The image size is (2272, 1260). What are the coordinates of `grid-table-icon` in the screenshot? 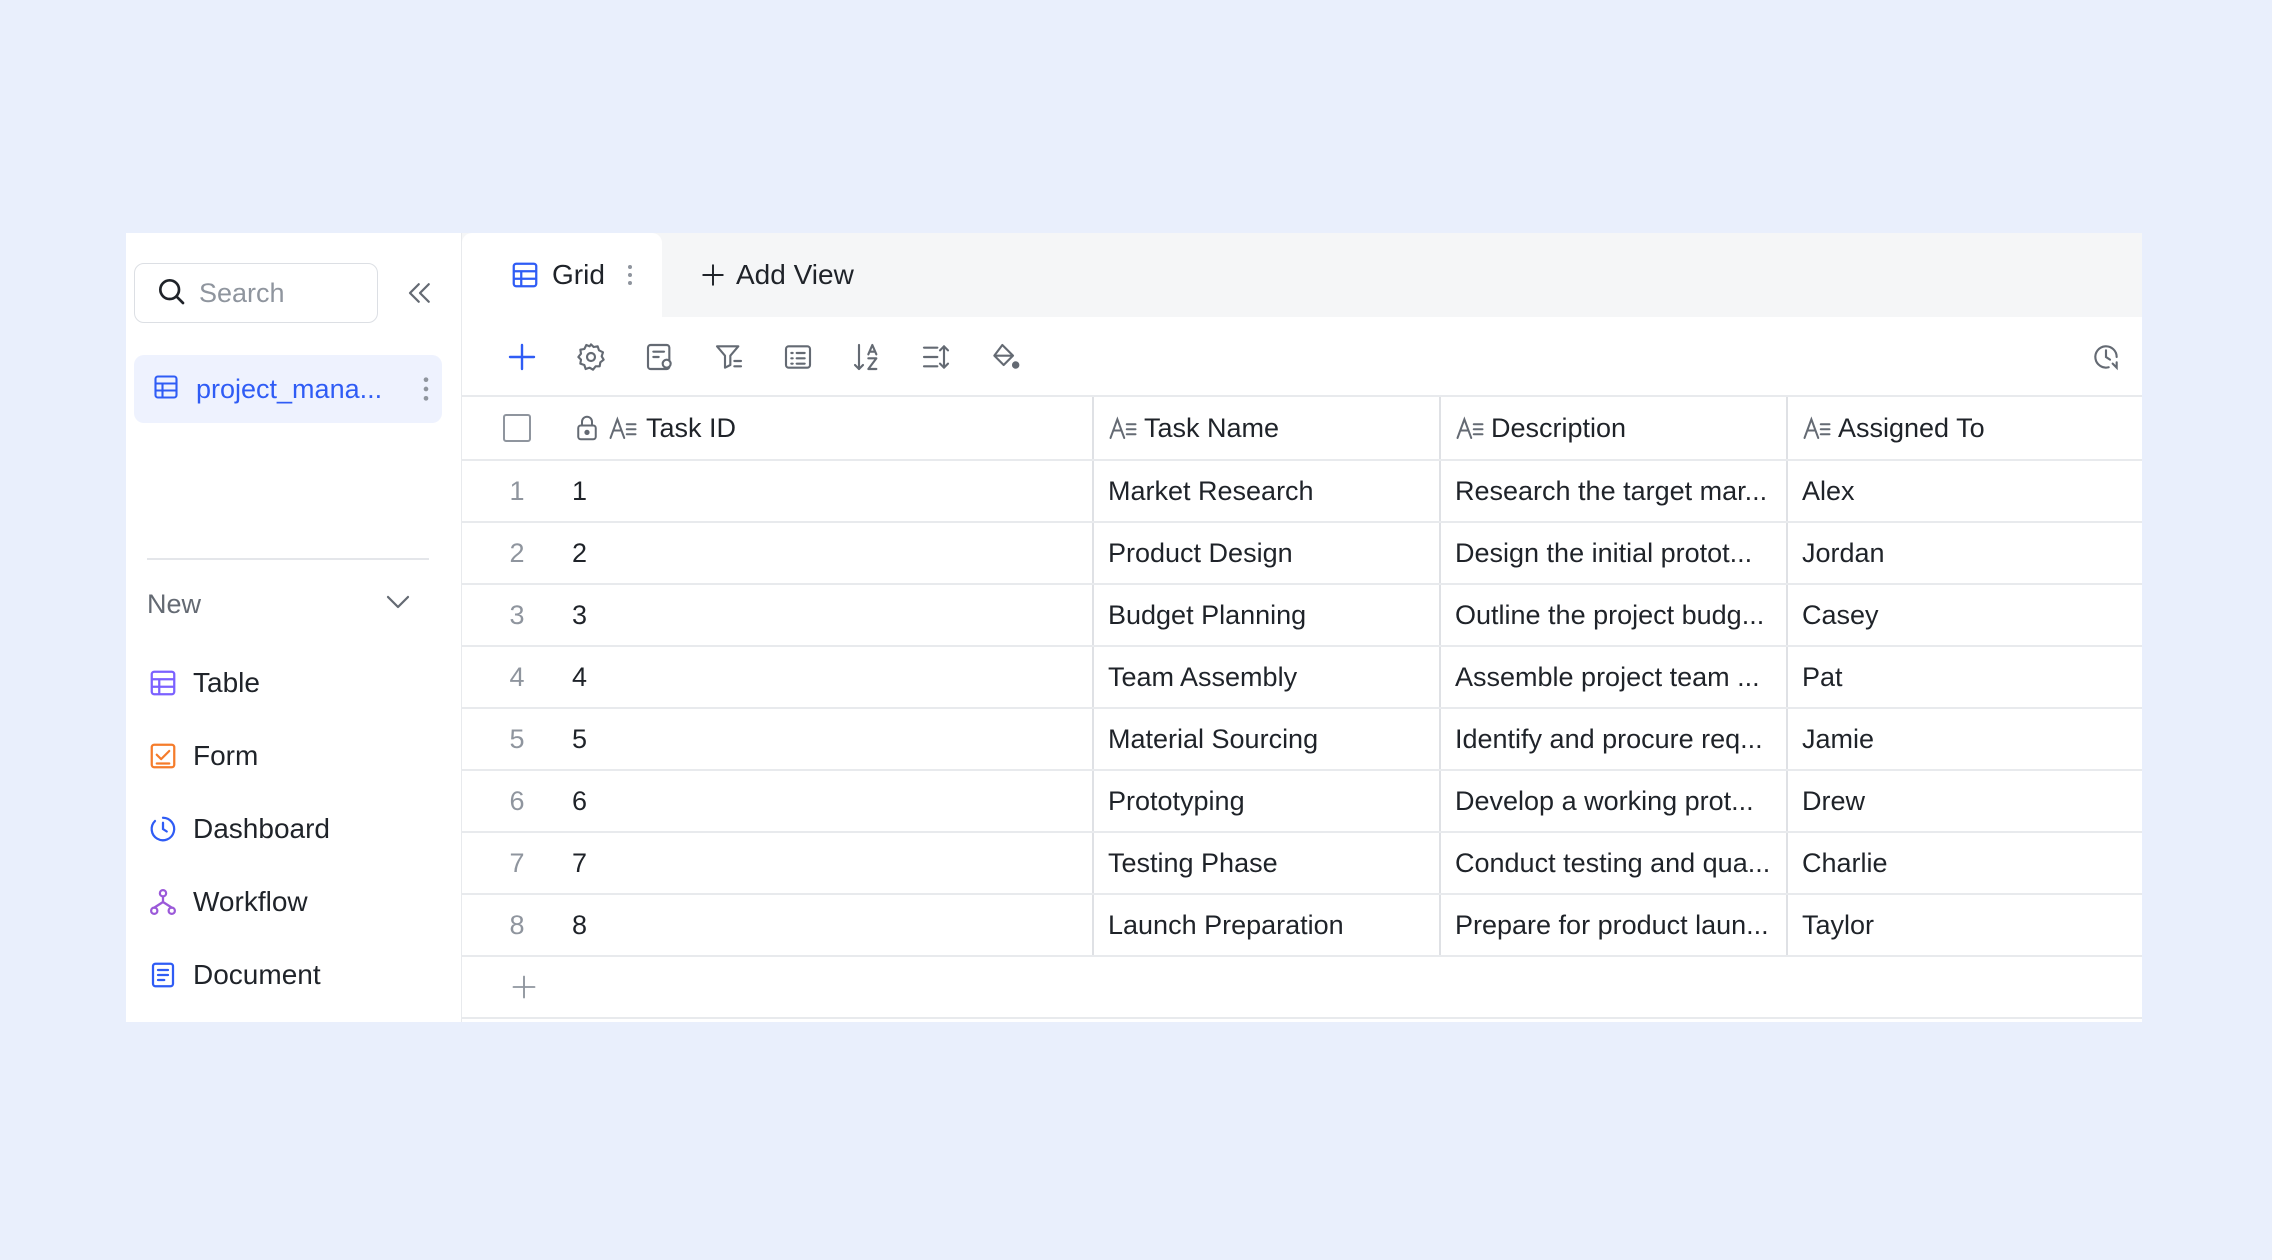 It's located at (166, 389).